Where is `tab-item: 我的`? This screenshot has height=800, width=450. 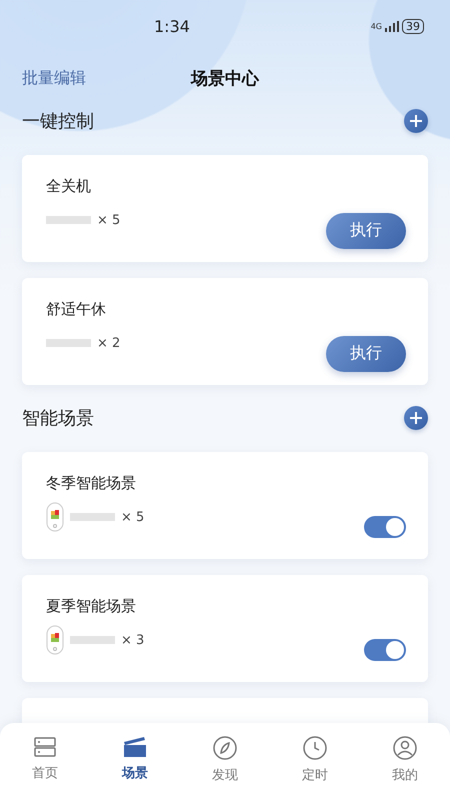
tab-item: 我的 is located at coordinates (405, 767).